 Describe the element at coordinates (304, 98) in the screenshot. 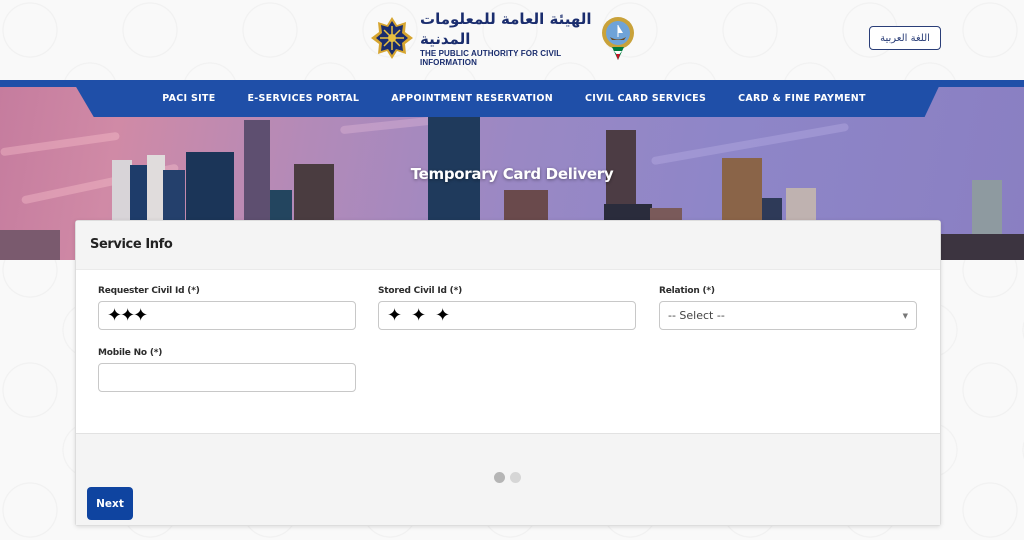

I see `nav-item-e-services-portal: E-SERVICES PORTAL` at that location.